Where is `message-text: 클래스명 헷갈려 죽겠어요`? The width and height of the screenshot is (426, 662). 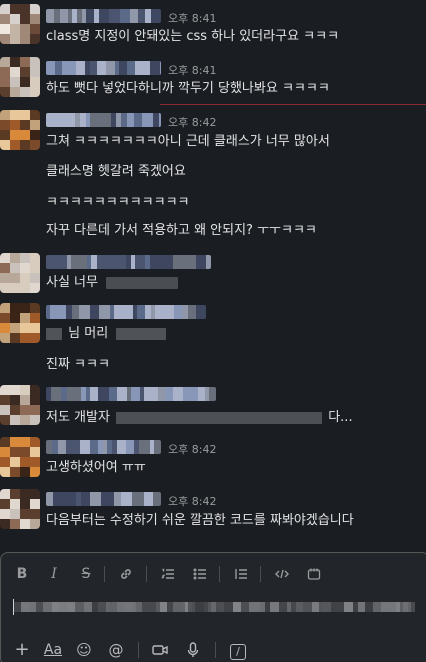
message-text: 클래스명 헷갈려 죽겠어요 is located at coordinates (116, 171).